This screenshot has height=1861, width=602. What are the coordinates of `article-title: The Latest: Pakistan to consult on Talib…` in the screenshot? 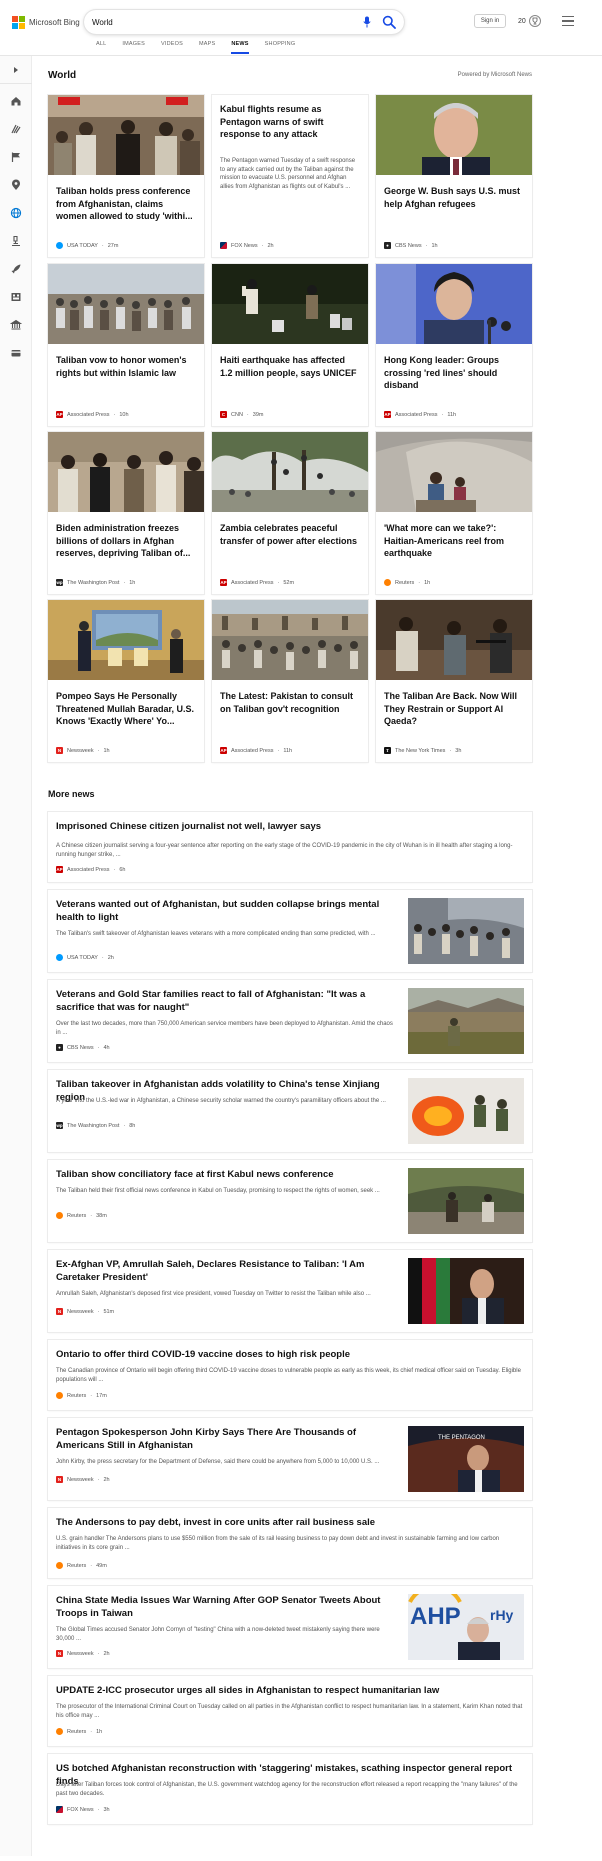 It's located at (290, 702).